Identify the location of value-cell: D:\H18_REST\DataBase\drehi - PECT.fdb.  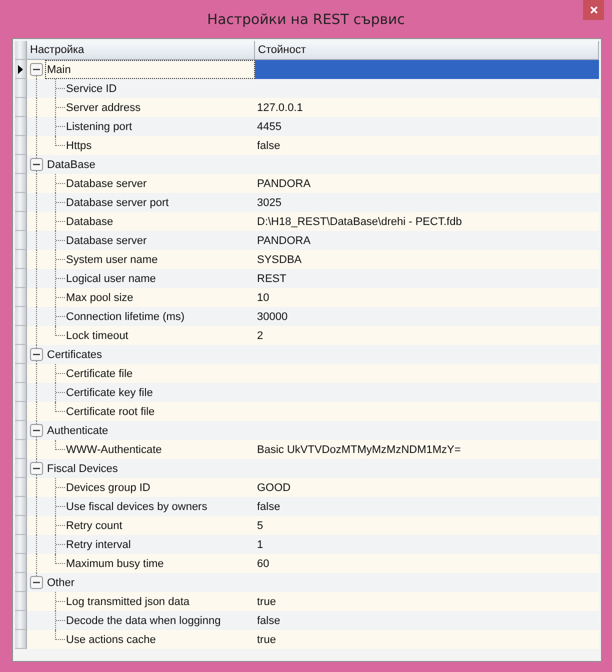
(427, 221).